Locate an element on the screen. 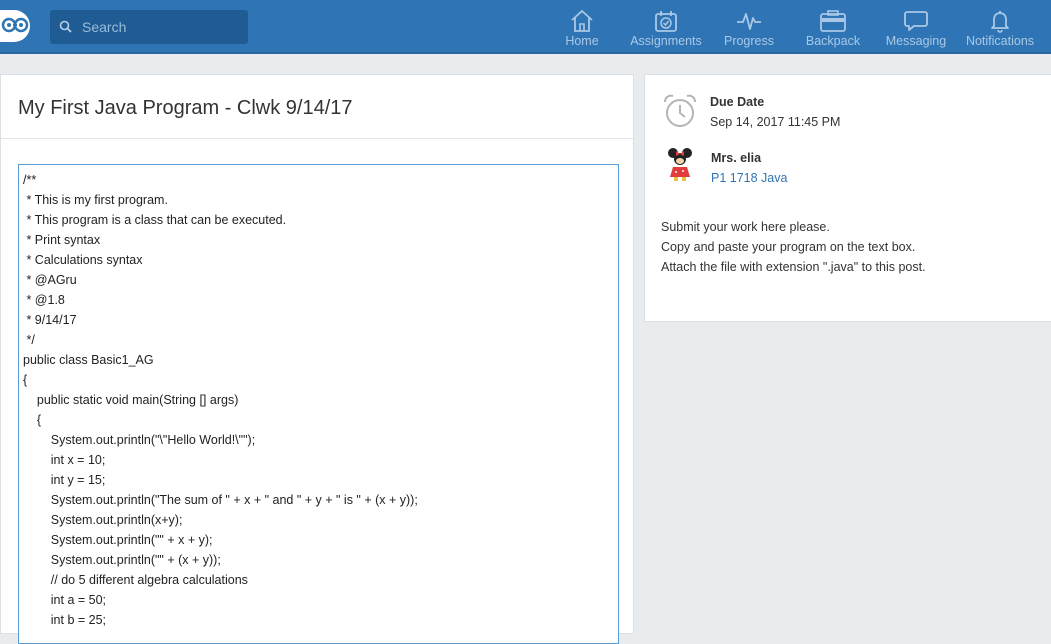 Image resolution: width=1051 pixels, height=644 pixels. code-line: * @AGru is located at coordinates (50, 280).